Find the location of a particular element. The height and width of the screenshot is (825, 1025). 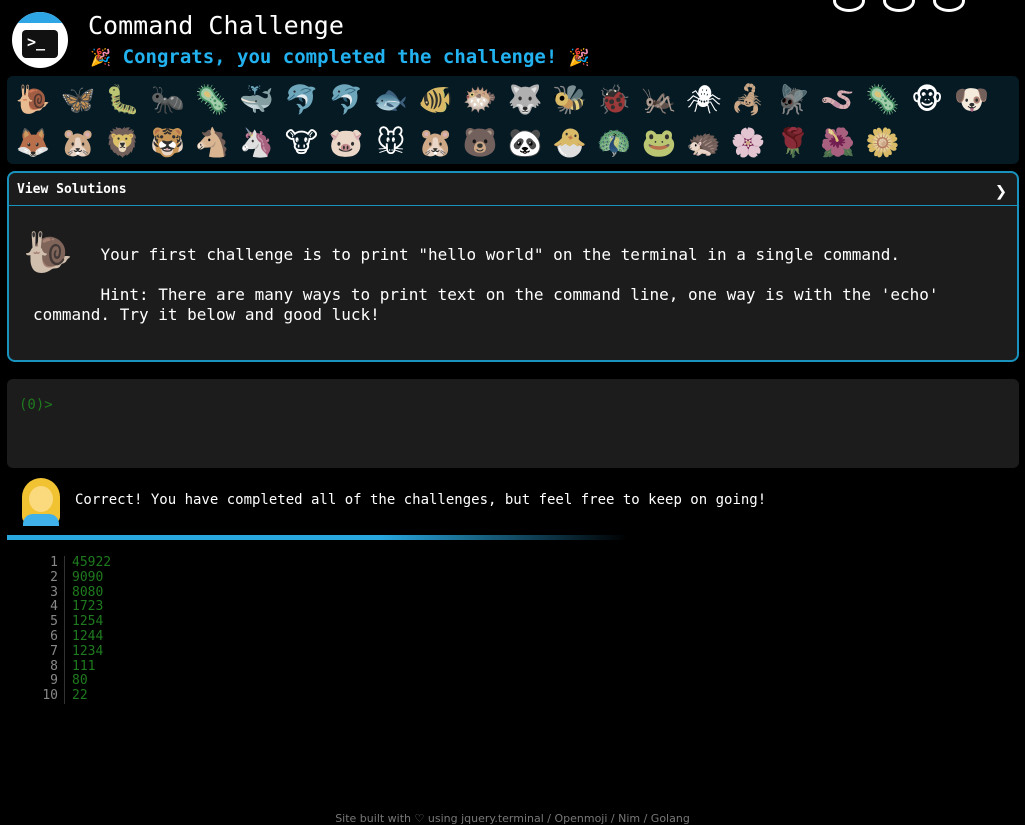

challenge-emoji-icon: 🦄 is located at coordinates (256, 142).